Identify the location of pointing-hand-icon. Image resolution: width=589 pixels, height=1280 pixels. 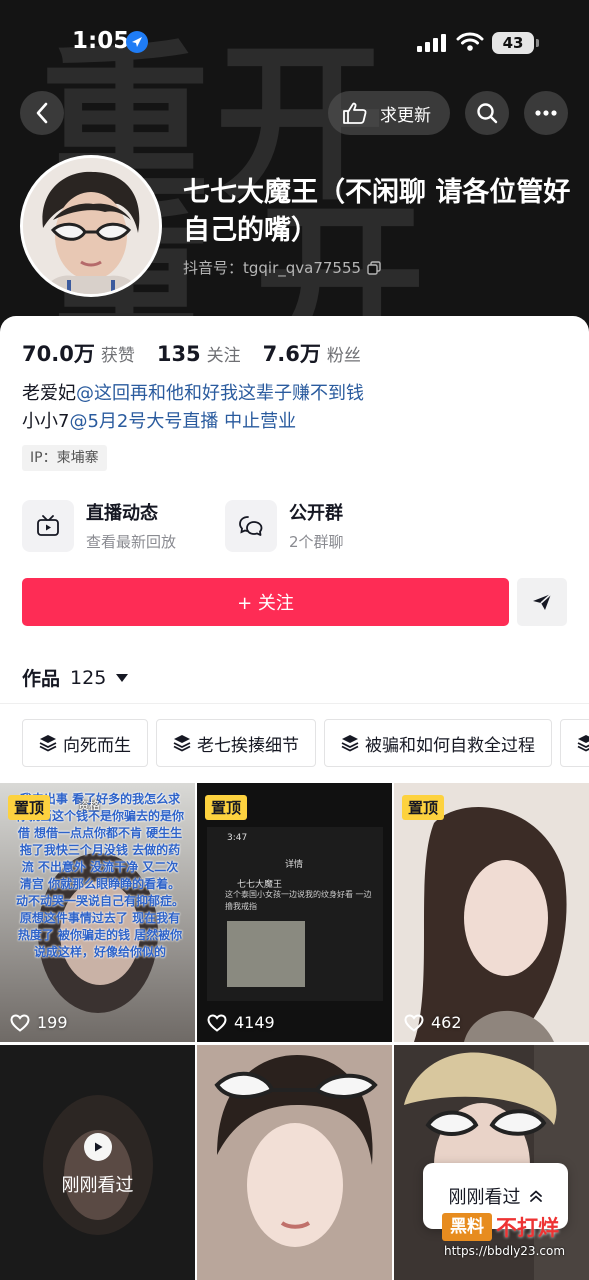
(355, 113).